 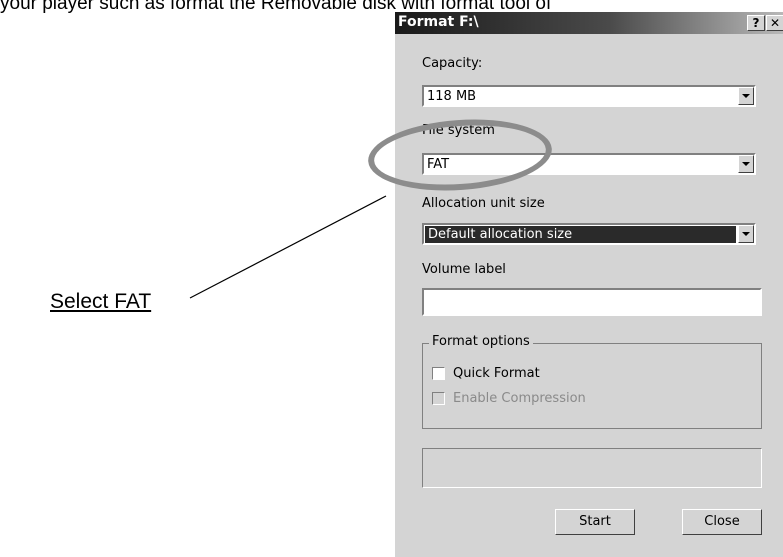 I want to click on close-icon: ✕, so click(x=774, y=23).